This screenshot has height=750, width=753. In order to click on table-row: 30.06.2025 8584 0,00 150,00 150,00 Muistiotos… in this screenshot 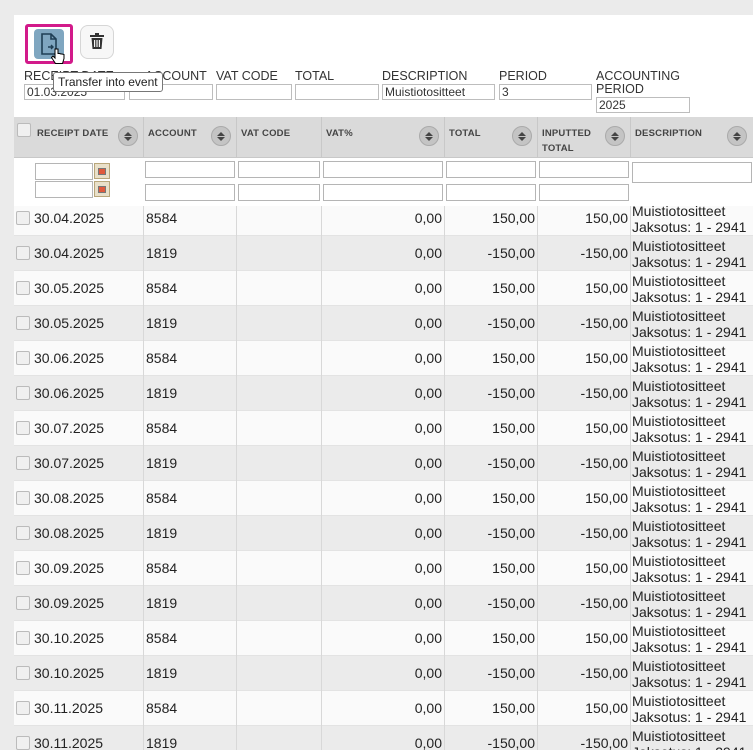, I will do `click(383, 358)`.